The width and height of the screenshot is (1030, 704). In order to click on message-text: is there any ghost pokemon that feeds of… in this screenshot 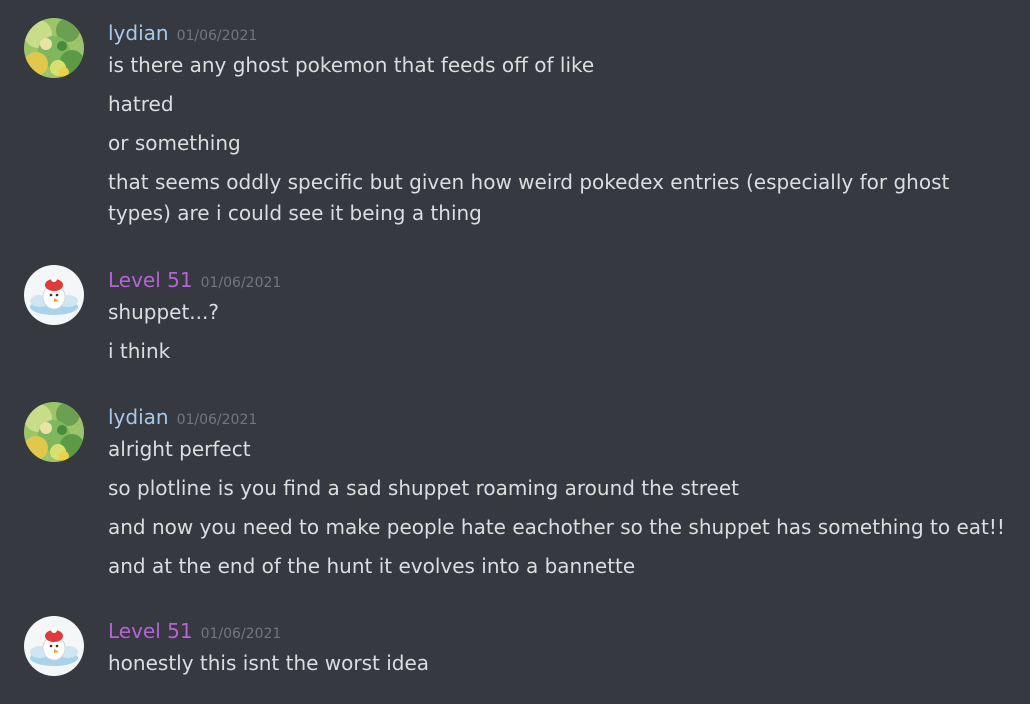, I will do `click(351, 65)`.